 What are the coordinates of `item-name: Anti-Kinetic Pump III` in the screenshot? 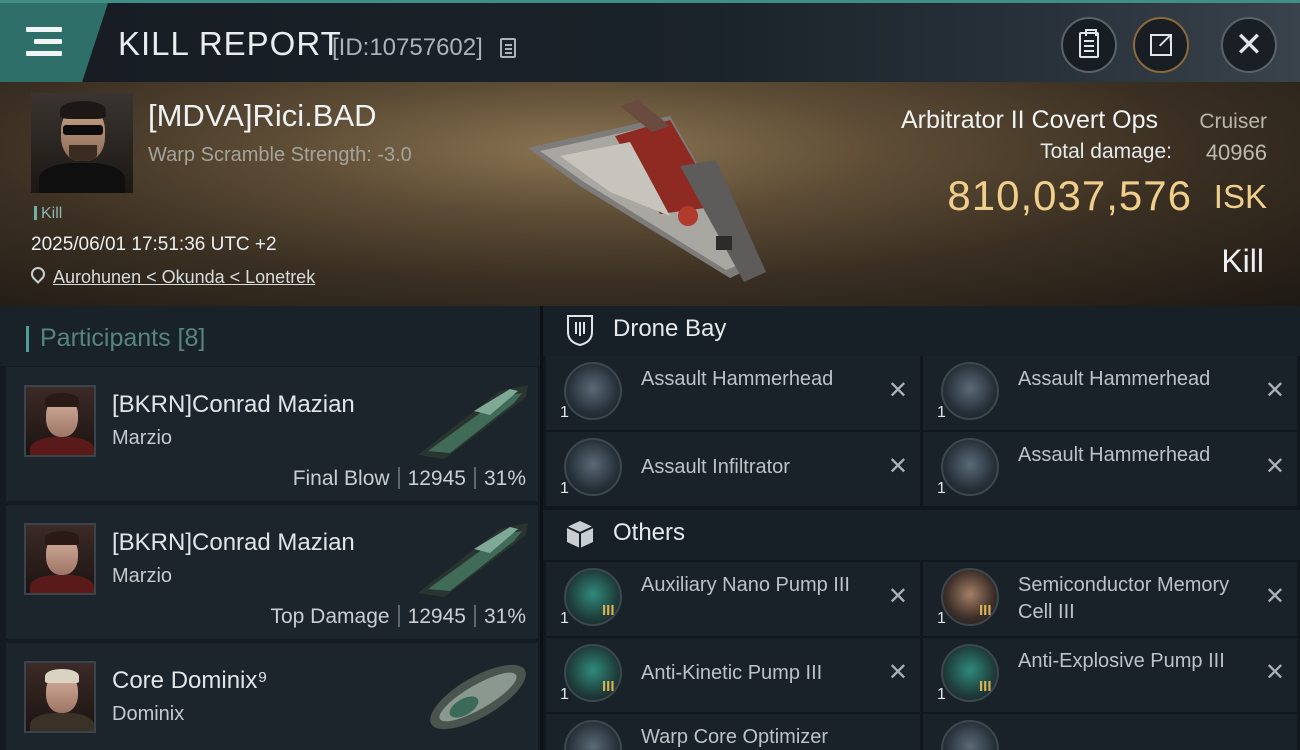 It's located at (732, 673).